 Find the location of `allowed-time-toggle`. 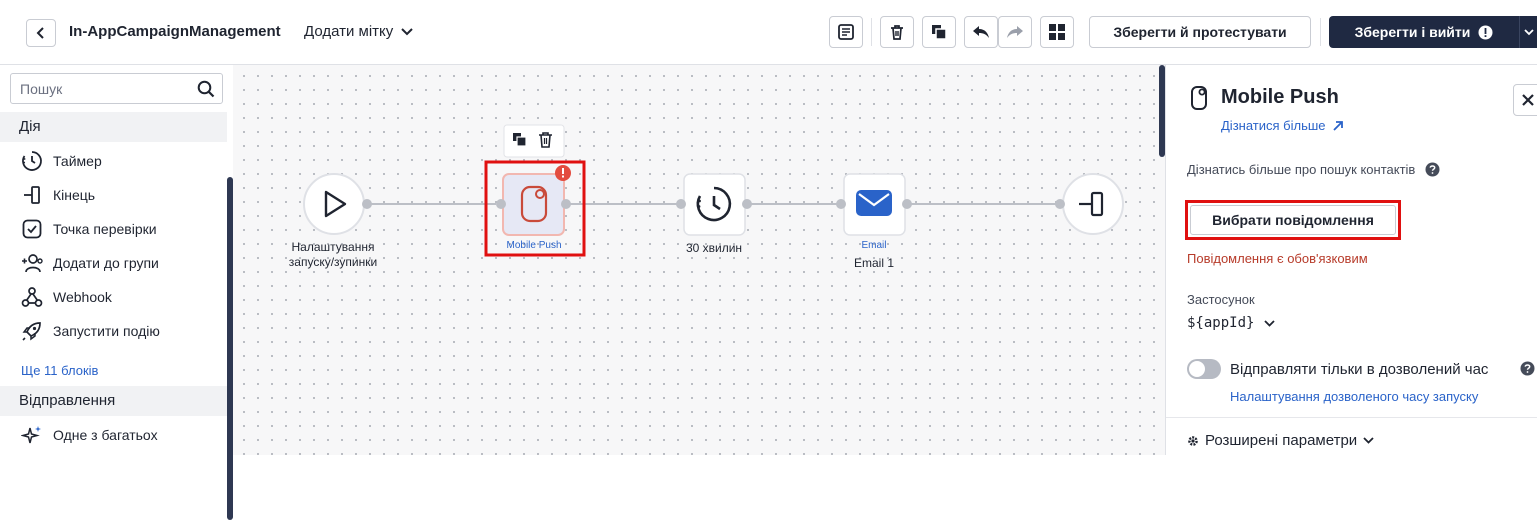

allowed-time-toggle is located at coordinates (1204, 369).